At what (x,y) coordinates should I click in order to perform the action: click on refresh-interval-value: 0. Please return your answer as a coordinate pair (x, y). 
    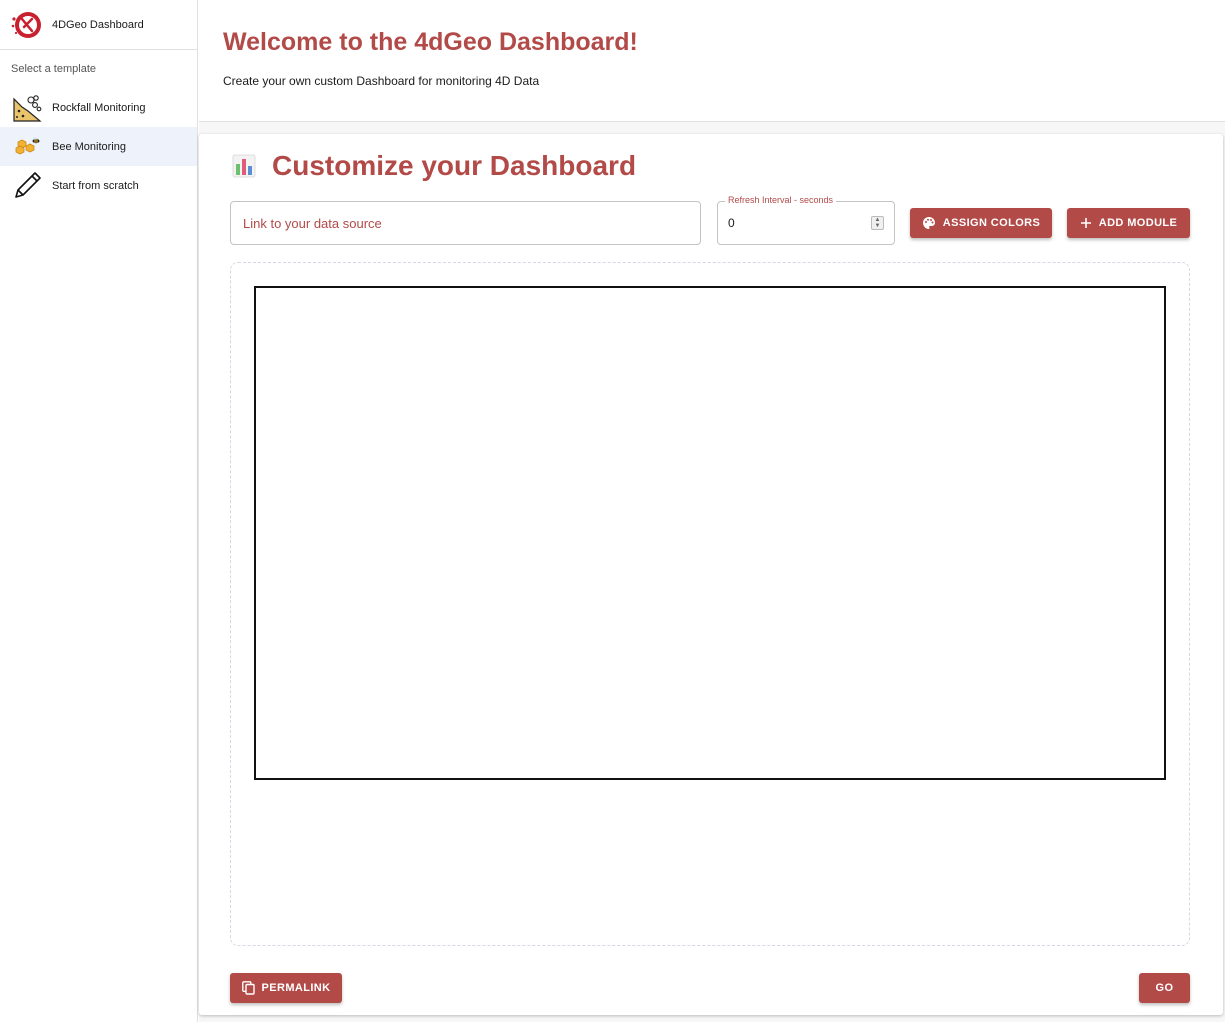
    Looking at the image, I should click on (731, 223).